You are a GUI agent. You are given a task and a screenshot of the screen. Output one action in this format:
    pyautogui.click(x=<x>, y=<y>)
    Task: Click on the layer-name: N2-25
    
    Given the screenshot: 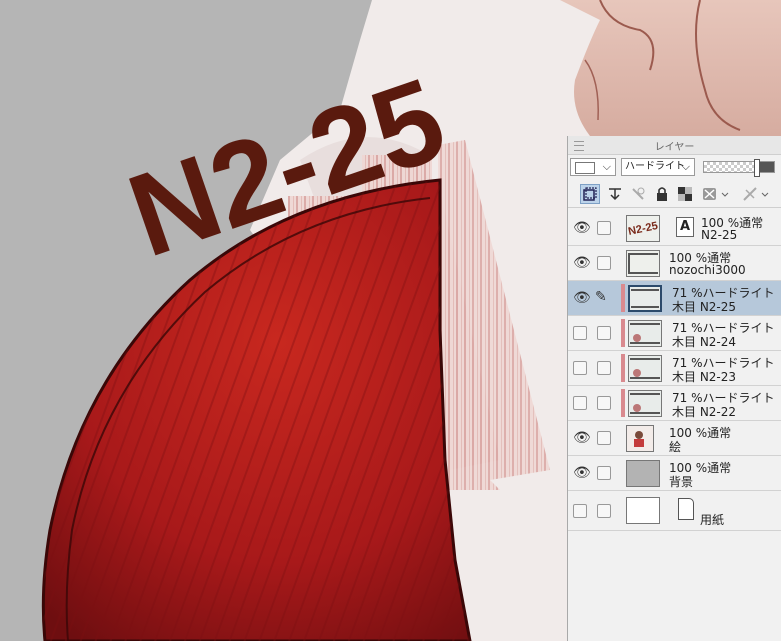 What is the action you would take?
    pyautogui.click(x=719, y=235)
    